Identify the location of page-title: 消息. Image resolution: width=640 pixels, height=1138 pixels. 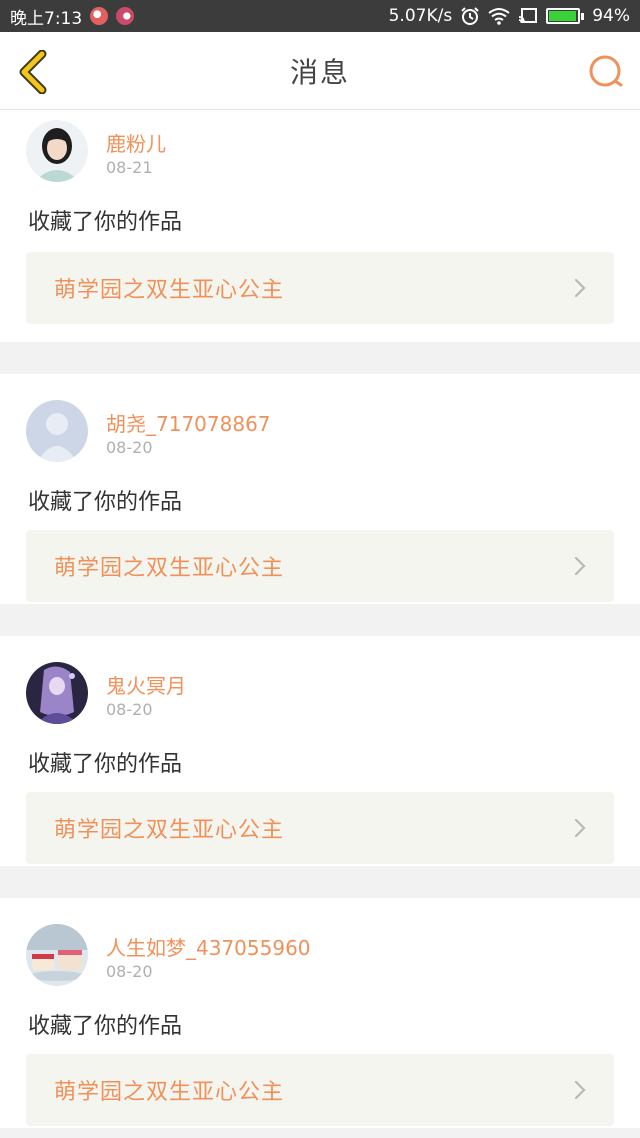
(319, 72).